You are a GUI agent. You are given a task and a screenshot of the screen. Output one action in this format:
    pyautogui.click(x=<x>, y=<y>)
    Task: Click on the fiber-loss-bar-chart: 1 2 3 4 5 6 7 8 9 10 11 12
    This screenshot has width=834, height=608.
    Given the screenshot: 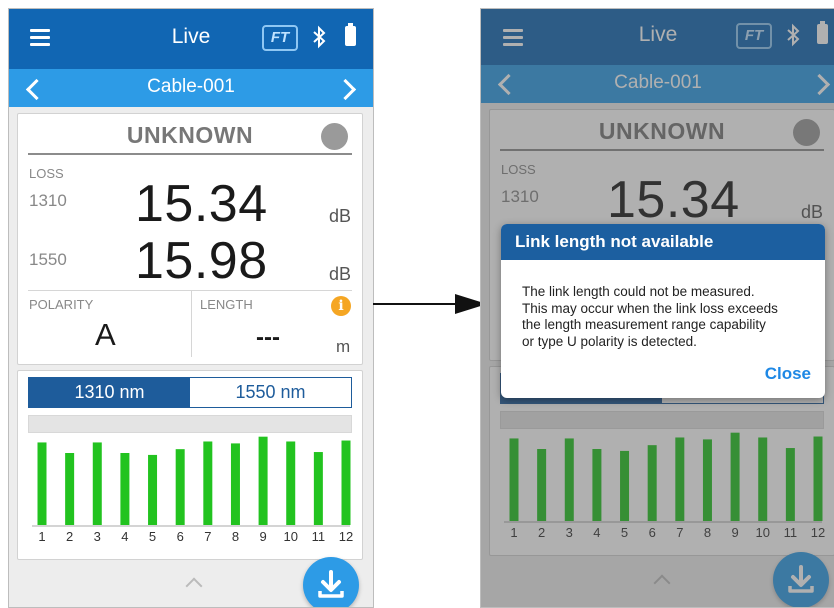 What is the action you would take?
    pyautogui.click(x=192, y=489)
    